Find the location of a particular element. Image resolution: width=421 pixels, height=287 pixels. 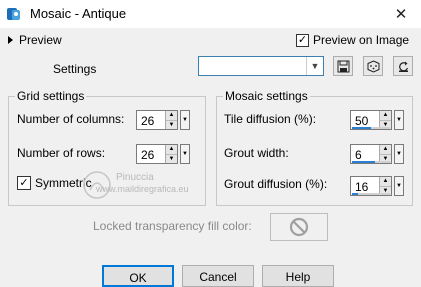

rows-value: 26 is located at coordinates (148, 155).